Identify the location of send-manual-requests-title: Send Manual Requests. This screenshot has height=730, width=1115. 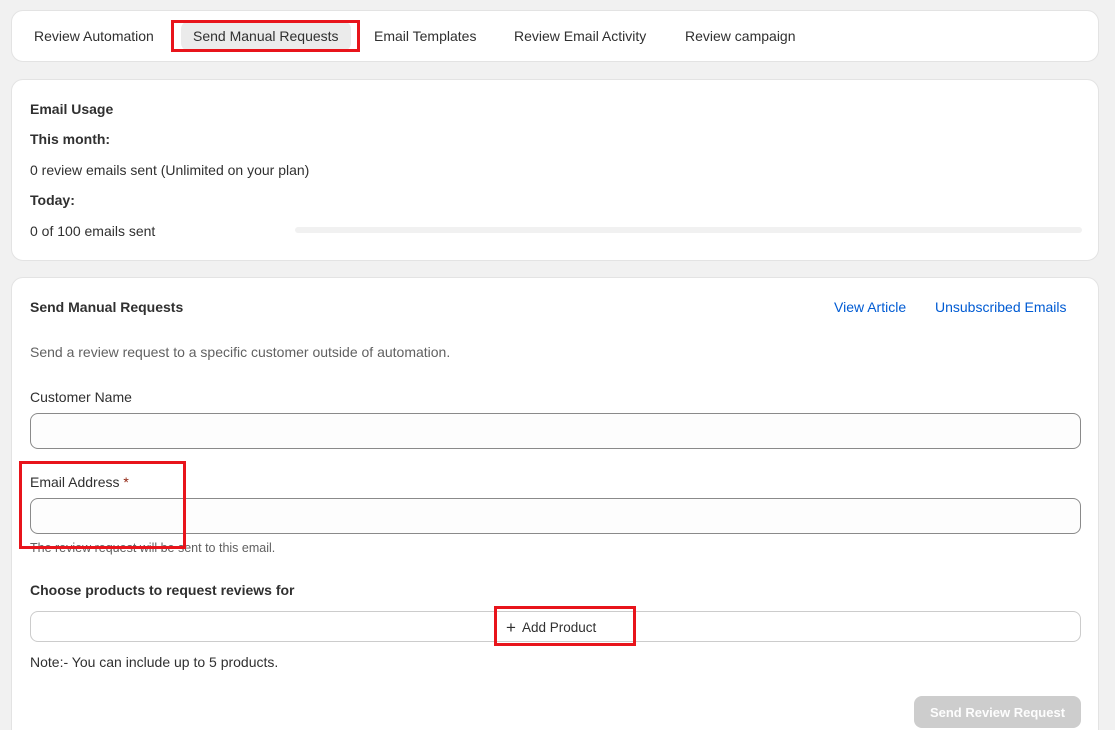
(107, 307).